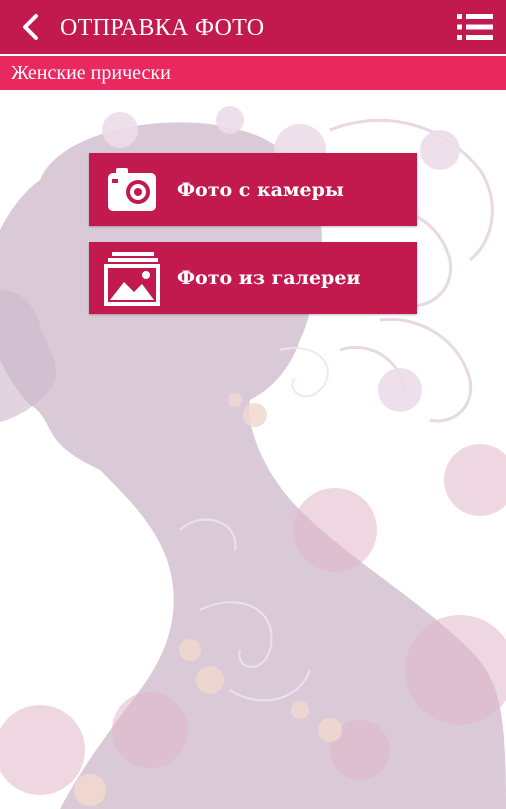 The image size is (506, 809). I want to click on app-bar: ОТПРАВКА ФОТО, so click(253, 27).